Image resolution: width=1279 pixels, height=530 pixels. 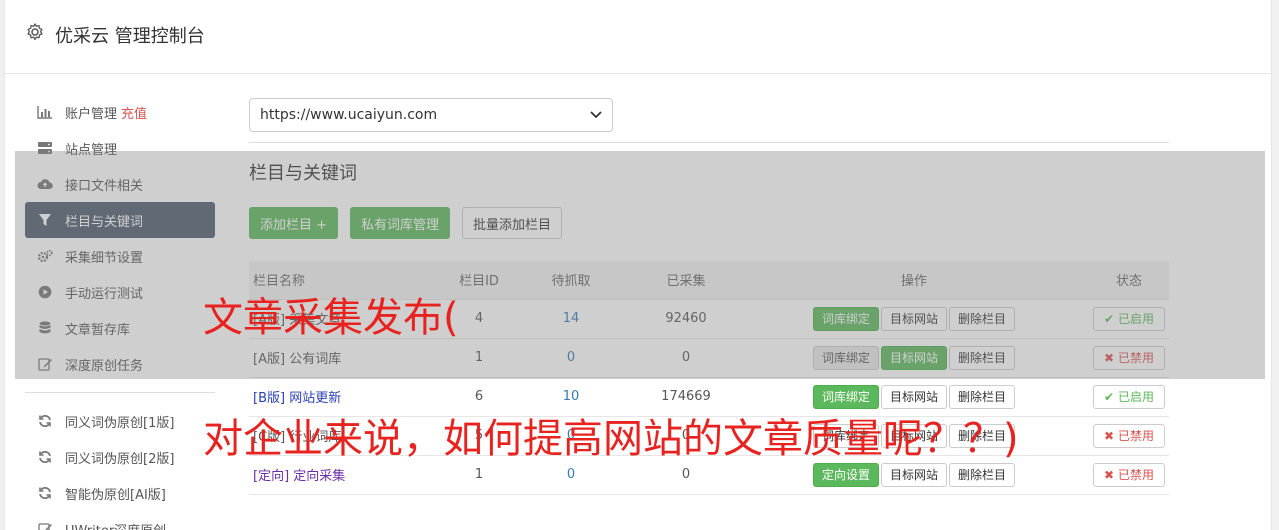 I want to click on gear-icon, so click(x=35, y=32).